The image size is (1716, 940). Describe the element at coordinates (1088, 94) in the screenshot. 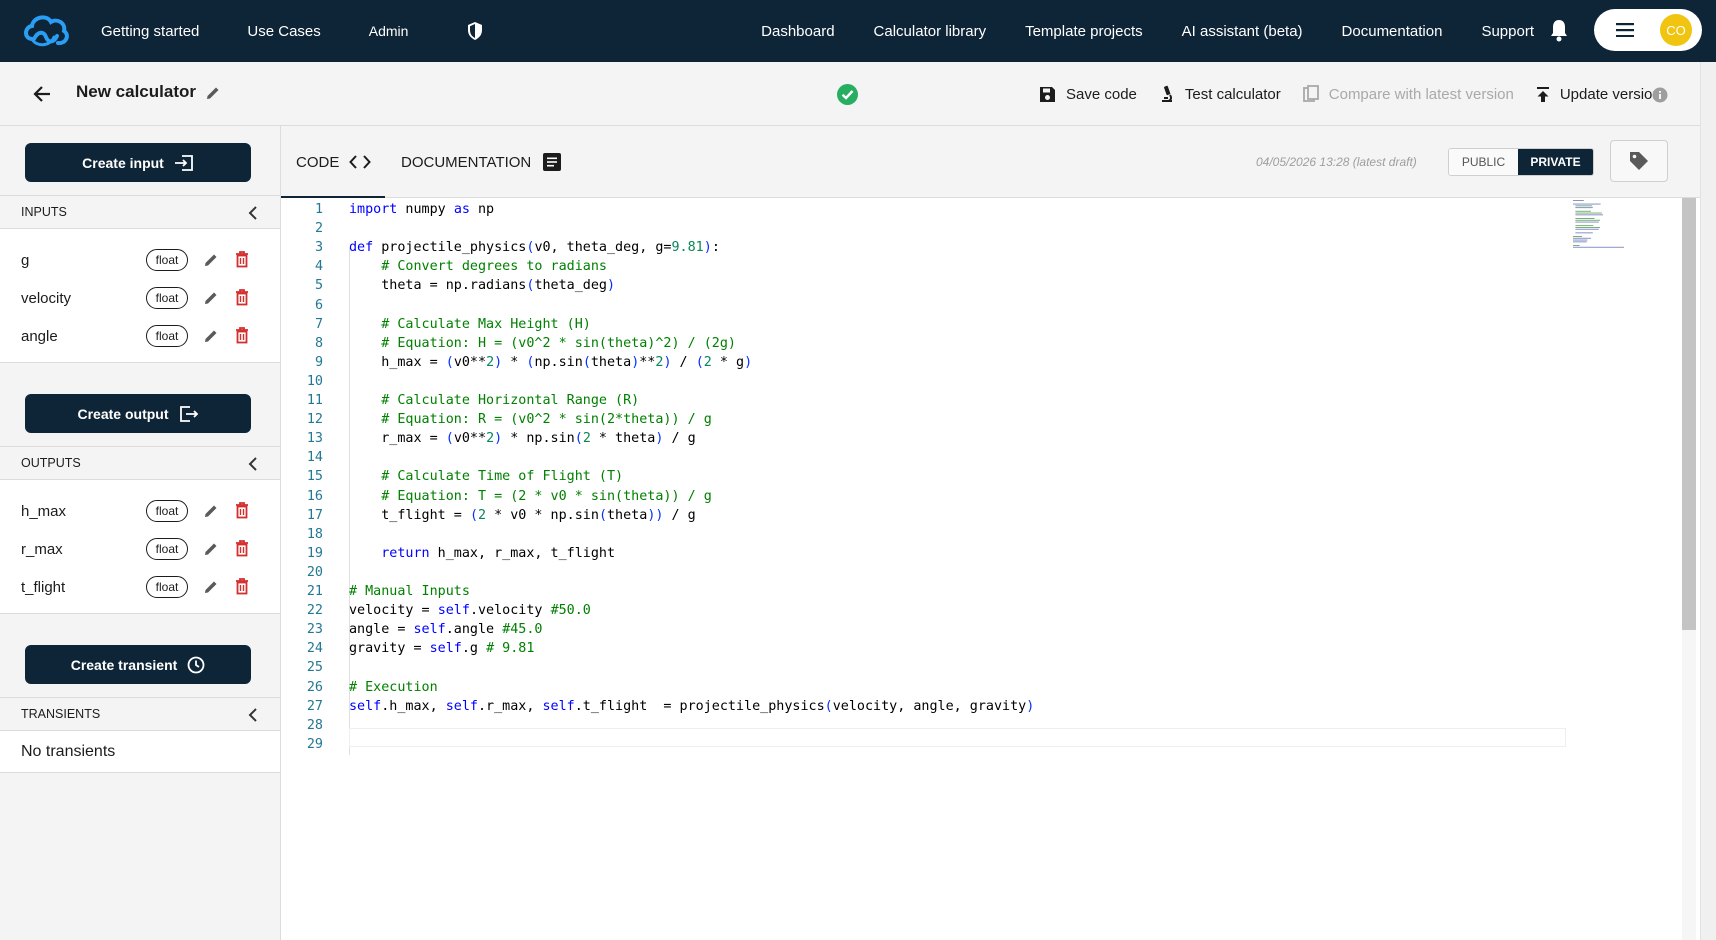

I see `save-code-button: Save code` at that location.